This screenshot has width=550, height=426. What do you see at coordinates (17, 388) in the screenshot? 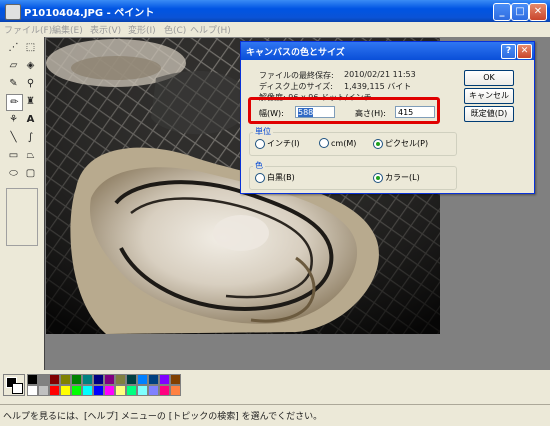
I see `background-color` at bounding box center [17, 388].